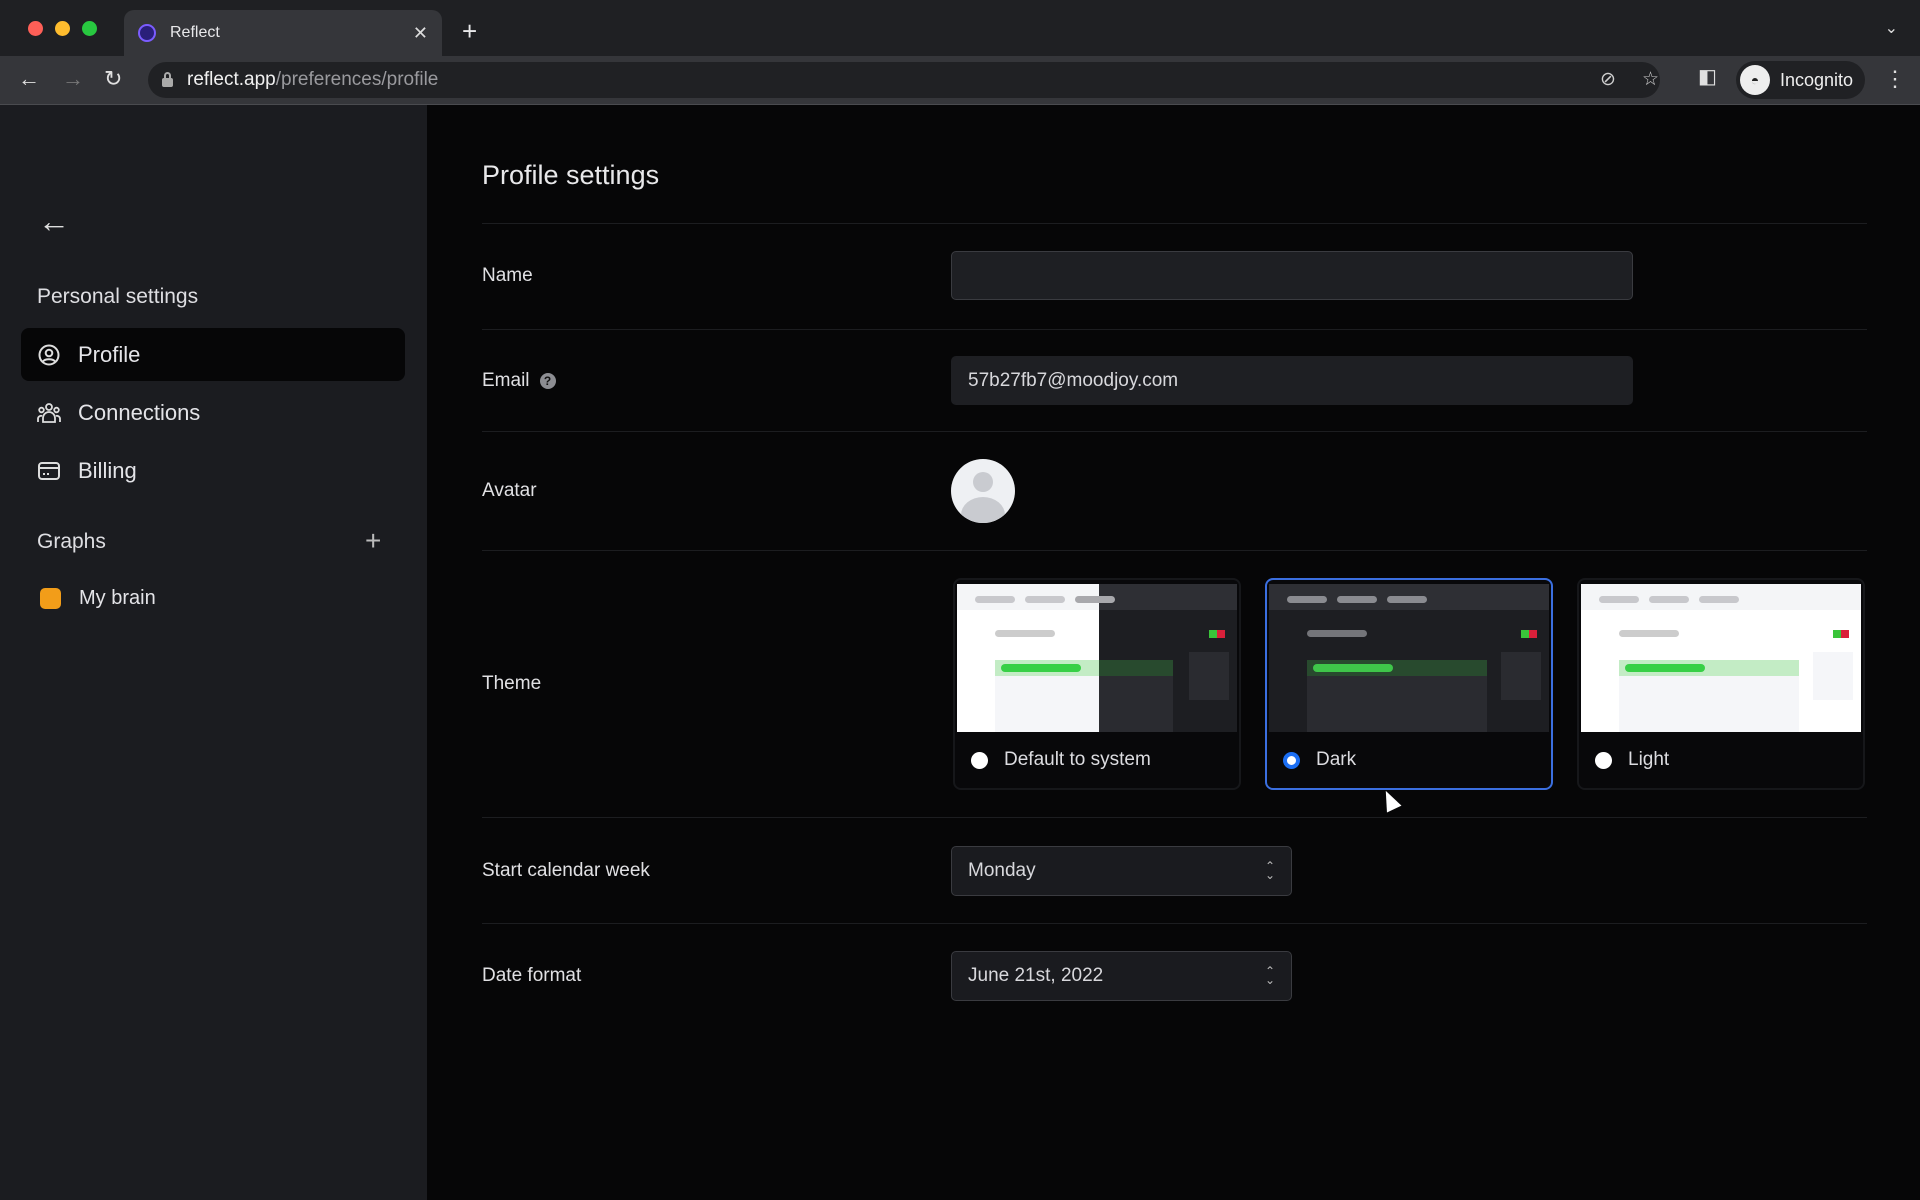 The width and height of the screenshot is (1920, 1200). I want to click on start-week-label: Start calendar week, so click(566, 871).